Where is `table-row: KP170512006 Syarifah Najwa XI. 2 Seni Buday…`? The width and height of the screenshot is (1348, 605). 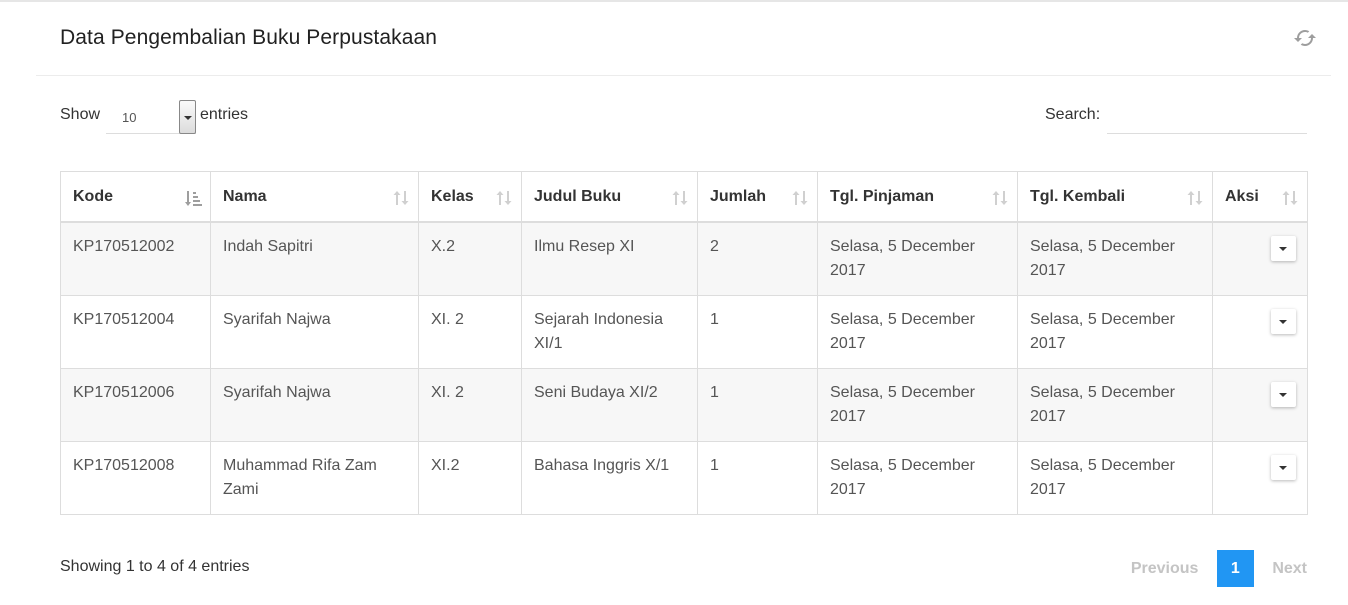
table-row: KP170512006 Syarifah Najwa XI. 2 Seni Buday… is located at coordinates (684, 405).